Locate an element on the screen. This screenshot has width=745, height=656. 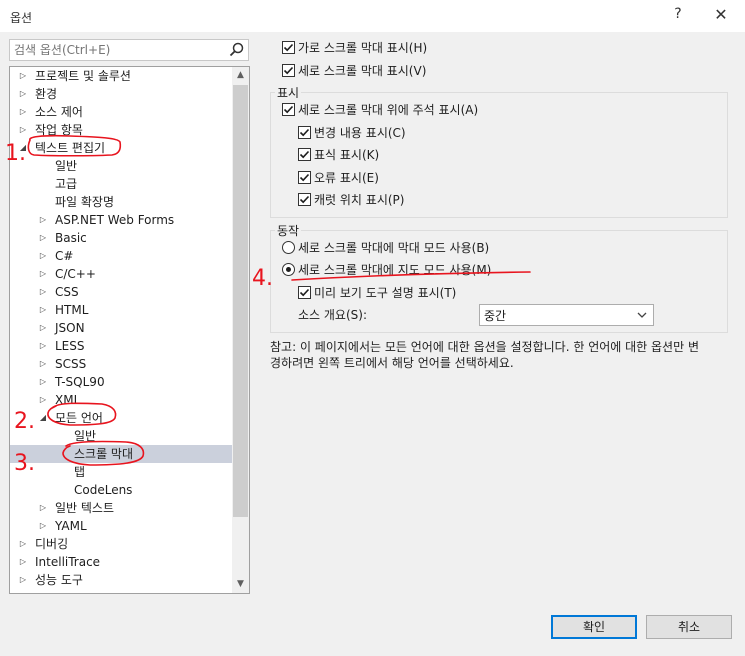
option-label: 오류 표시(E) is located at coordinates (346, 178).